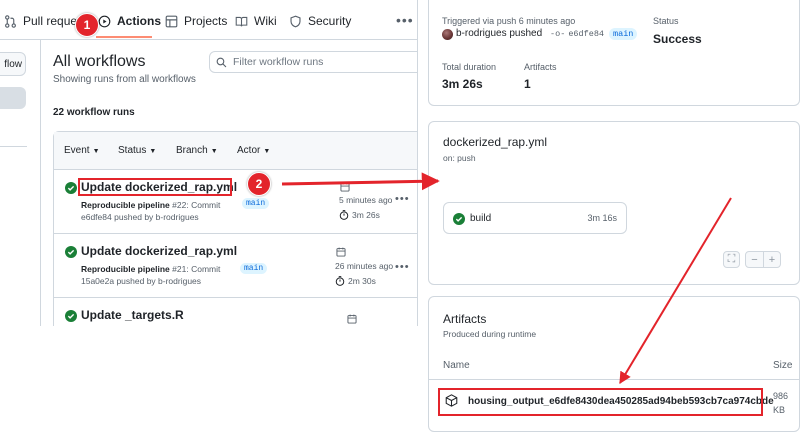 The image size is (800, 438). Describe the element at coordinates (221, 62) in the screenshot. I see `search-icon` at that location.